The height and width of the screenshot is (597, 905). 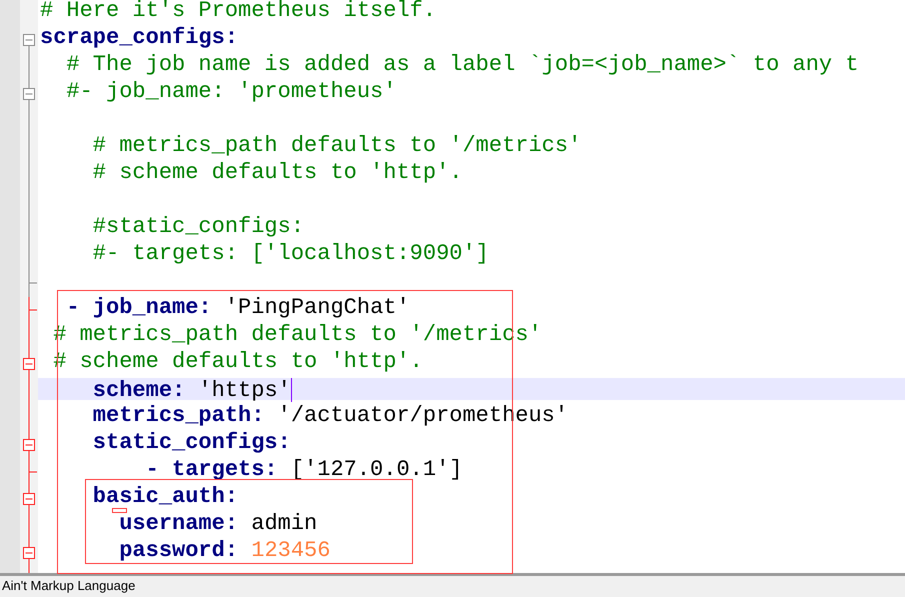 What do you see at coordinates (337, 146) in the screenshot?
I see `code-line: # metrics_path defaults to '/metrics'` at bounding box center [337, 146].